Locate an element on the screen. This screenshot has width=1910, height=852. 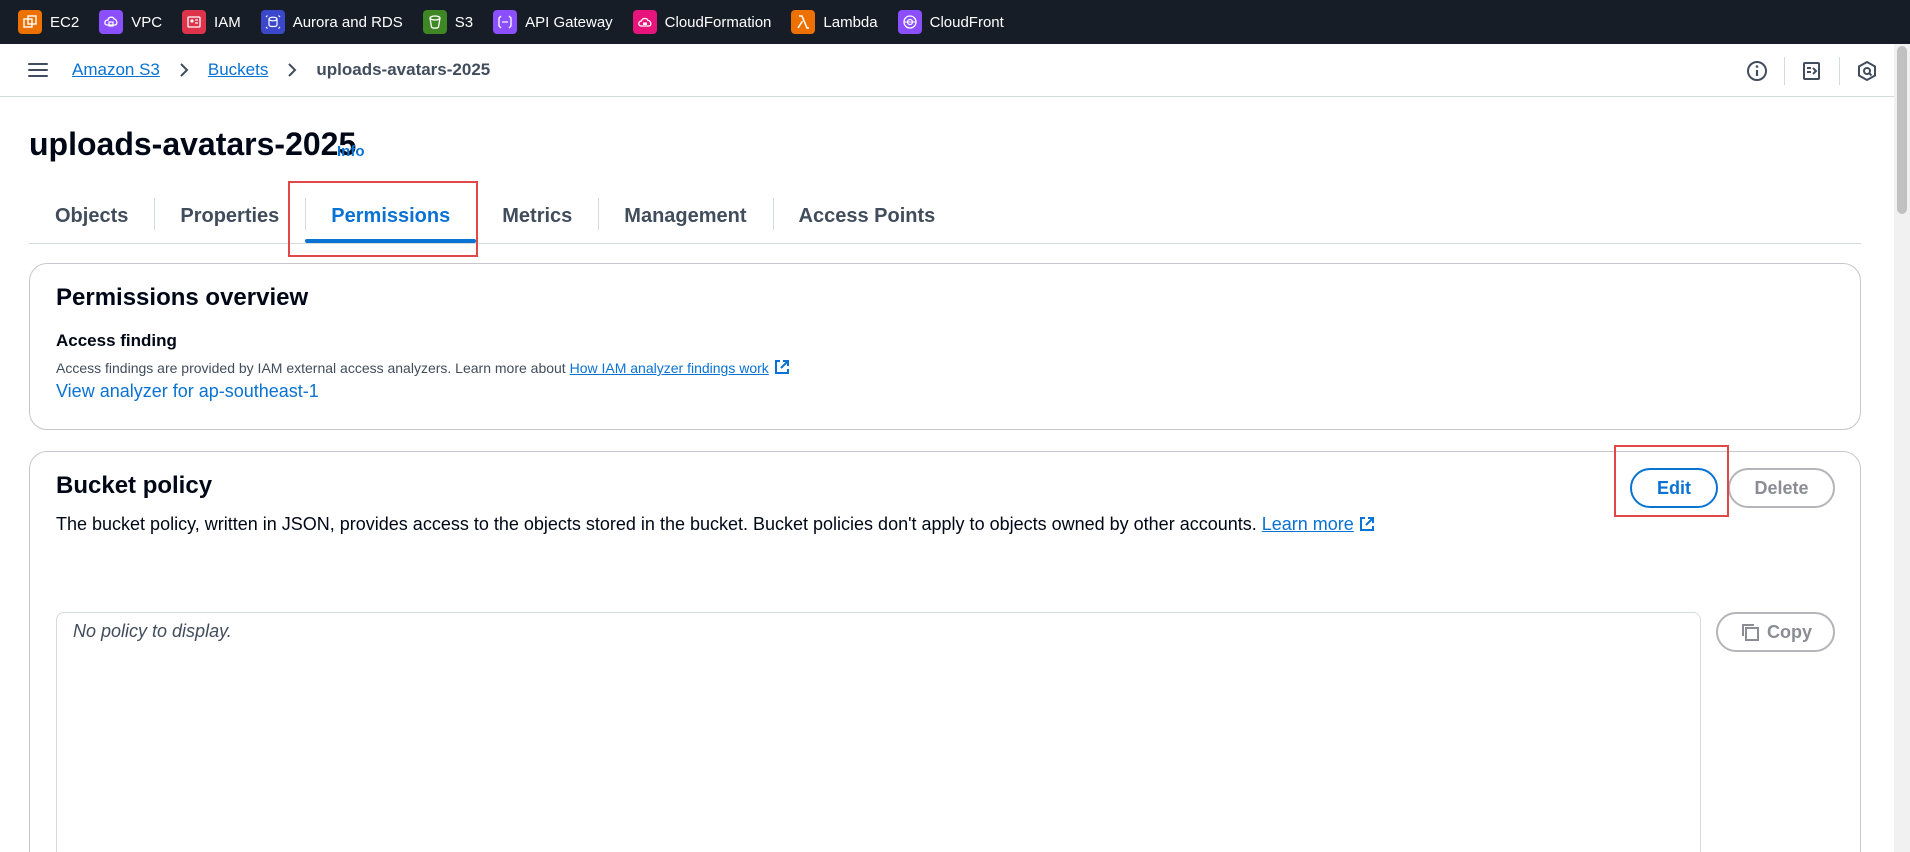
vpc-icon is located at coordinates (111, 22).